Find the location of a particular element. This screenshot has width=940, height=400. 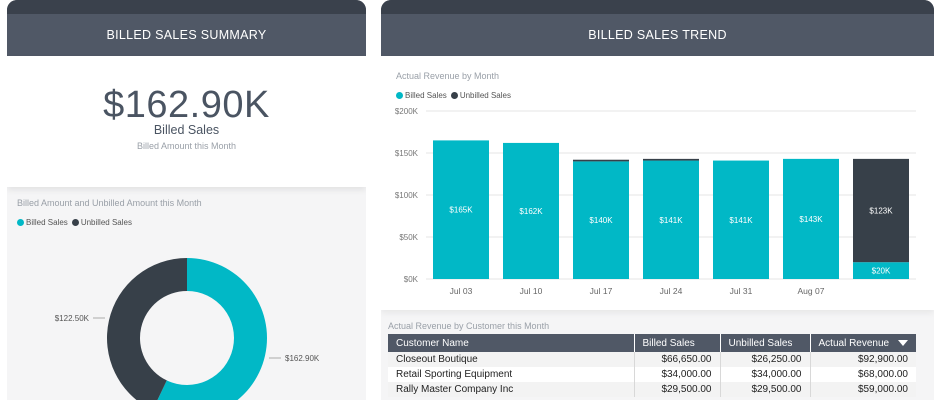

cell-unbilled-sales: $34,000.00 is located at coordinates (764, 374).